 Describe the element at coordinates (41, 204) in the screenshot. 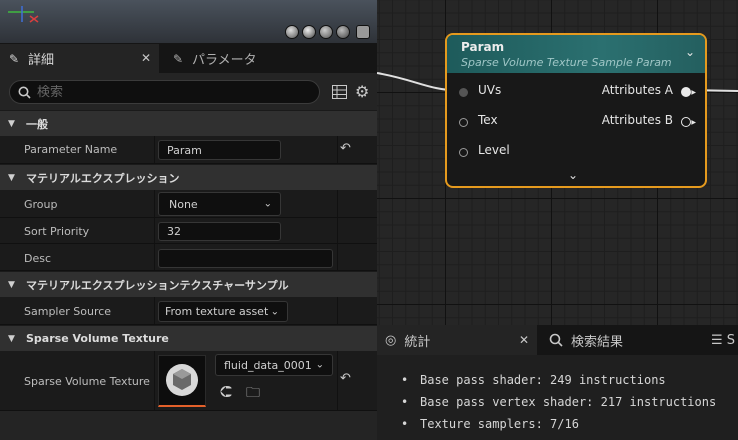

I see `group-label: Group` at that location.